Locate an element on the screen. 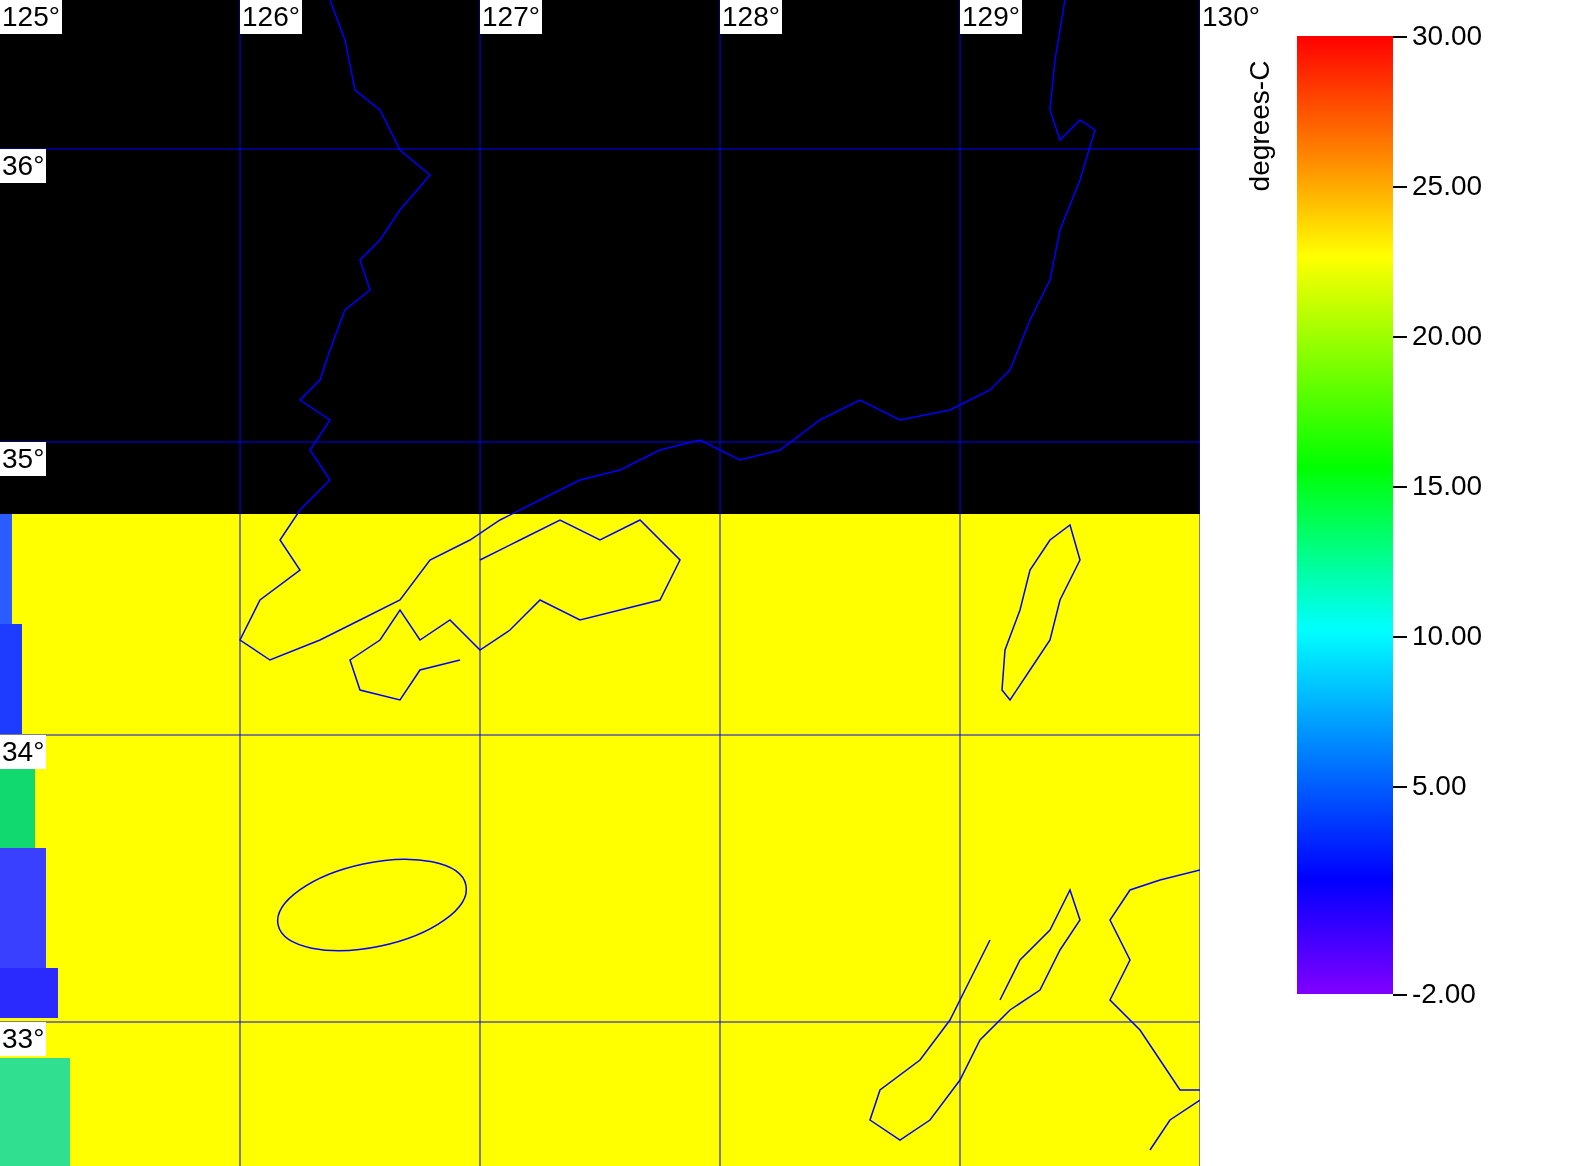 This screenshot has width=1591, height=1166. longitude-label: 128° is located at coordinates (751, 17).